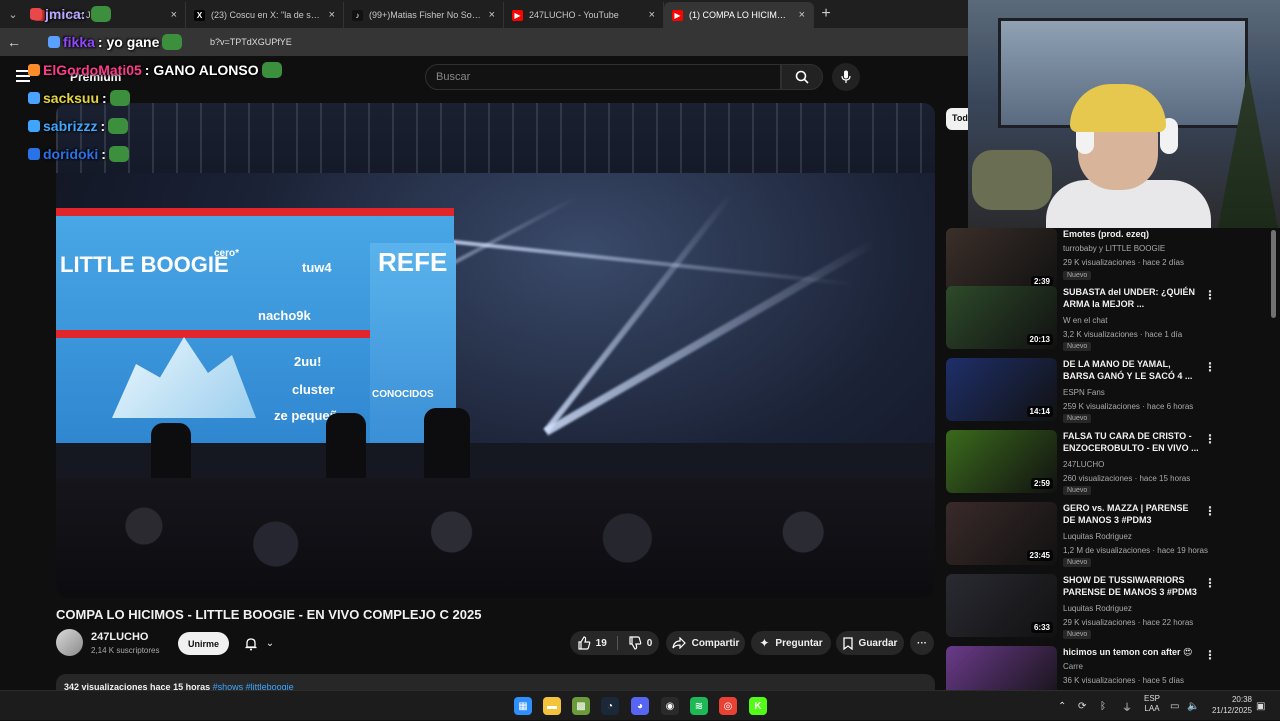 This screenshot has width=1280, height=721. What do you see at coordinates (495, 138) in the screenshot?
I see `stage-truss` at bounding box center [495, 138].